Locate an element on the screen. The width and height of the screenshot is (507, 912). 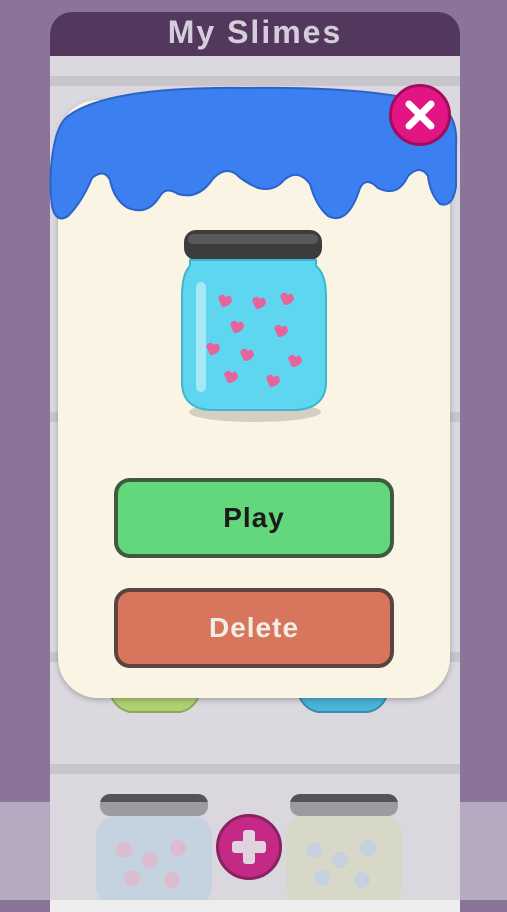
close-icon is located at coordinates (420, 115).